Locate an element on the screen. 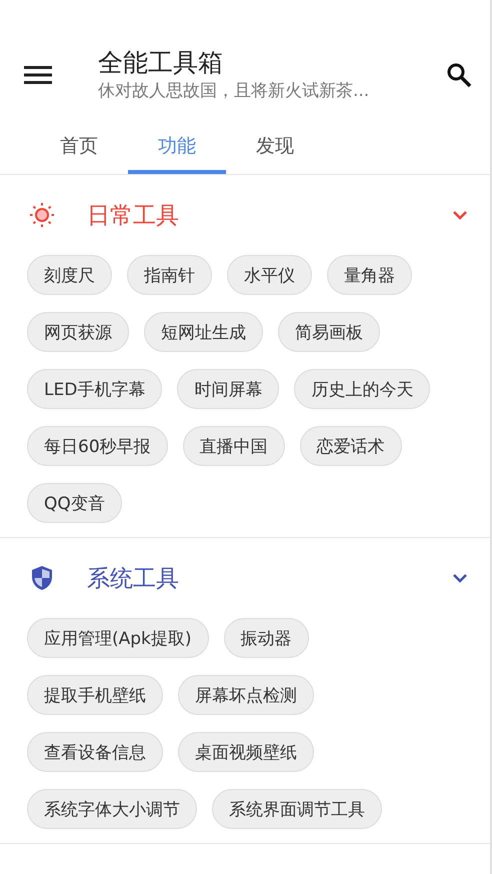 The image size is (492, 874). tool-chip: 量角器 is located at coordinates (369, 275).